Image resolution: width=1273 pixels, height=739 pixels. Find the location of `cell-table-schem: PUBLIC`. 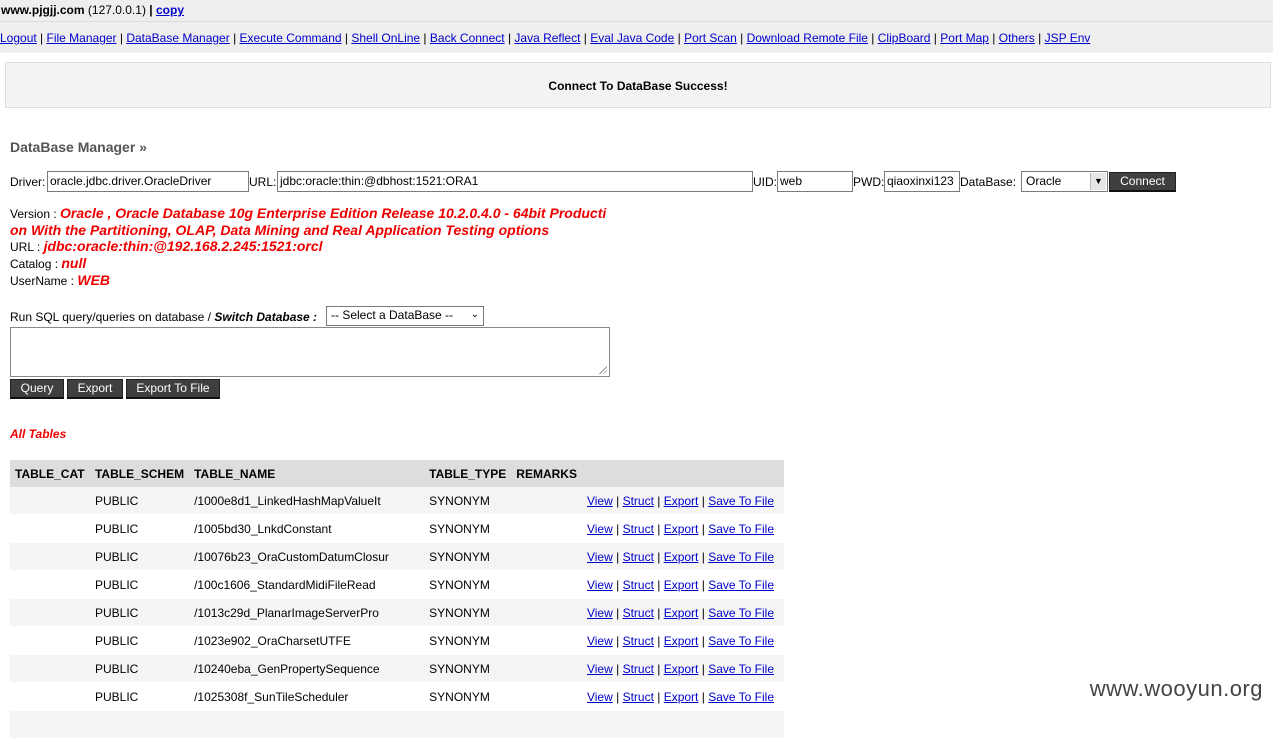

cell-table-schem: PUBLIC is located at coordinates (139, 556).